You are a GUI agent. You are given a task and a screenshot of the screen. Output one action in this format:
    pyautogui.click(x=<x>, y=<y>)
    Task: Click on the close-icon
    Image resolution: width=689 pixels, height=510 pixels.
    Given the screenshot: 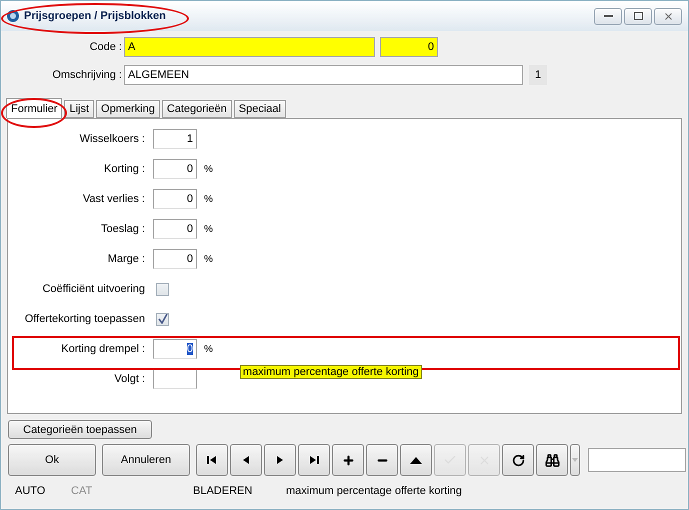 What is the action you would take?
    pyautogui.click(x=668, y=16)
    